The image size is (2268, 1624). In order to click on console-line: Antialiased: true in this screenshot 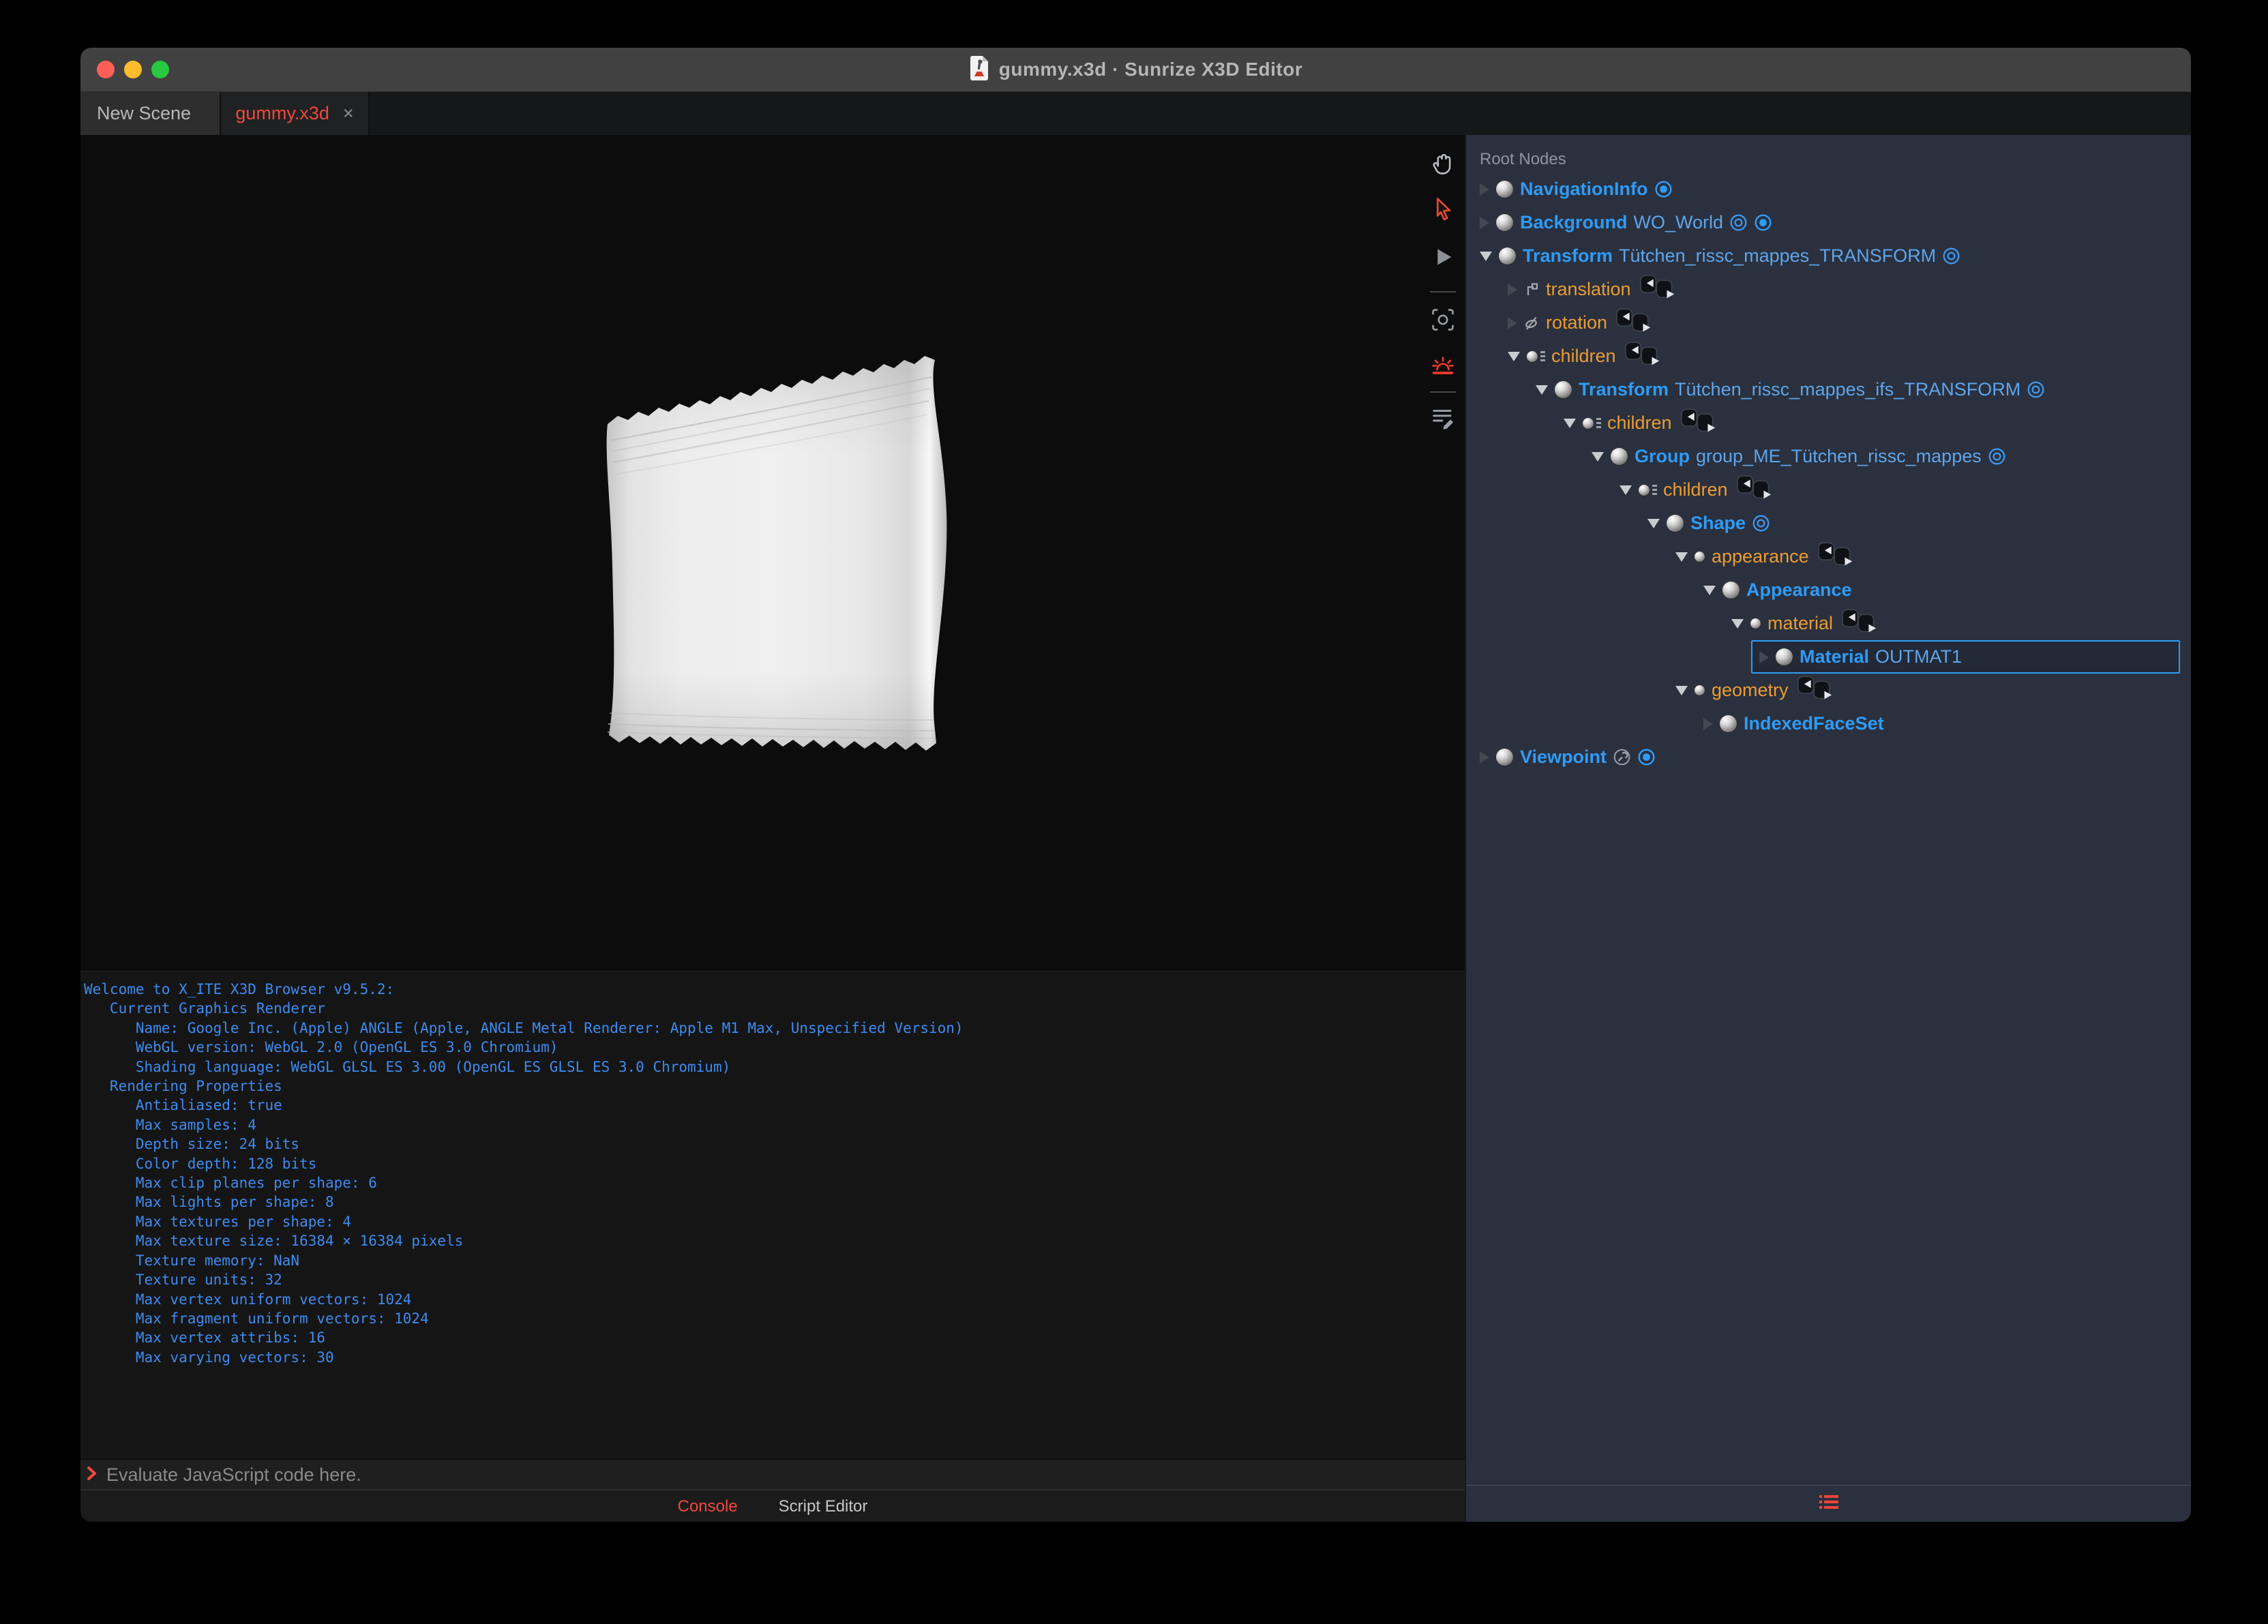, I will do `click(183, 1105)`.